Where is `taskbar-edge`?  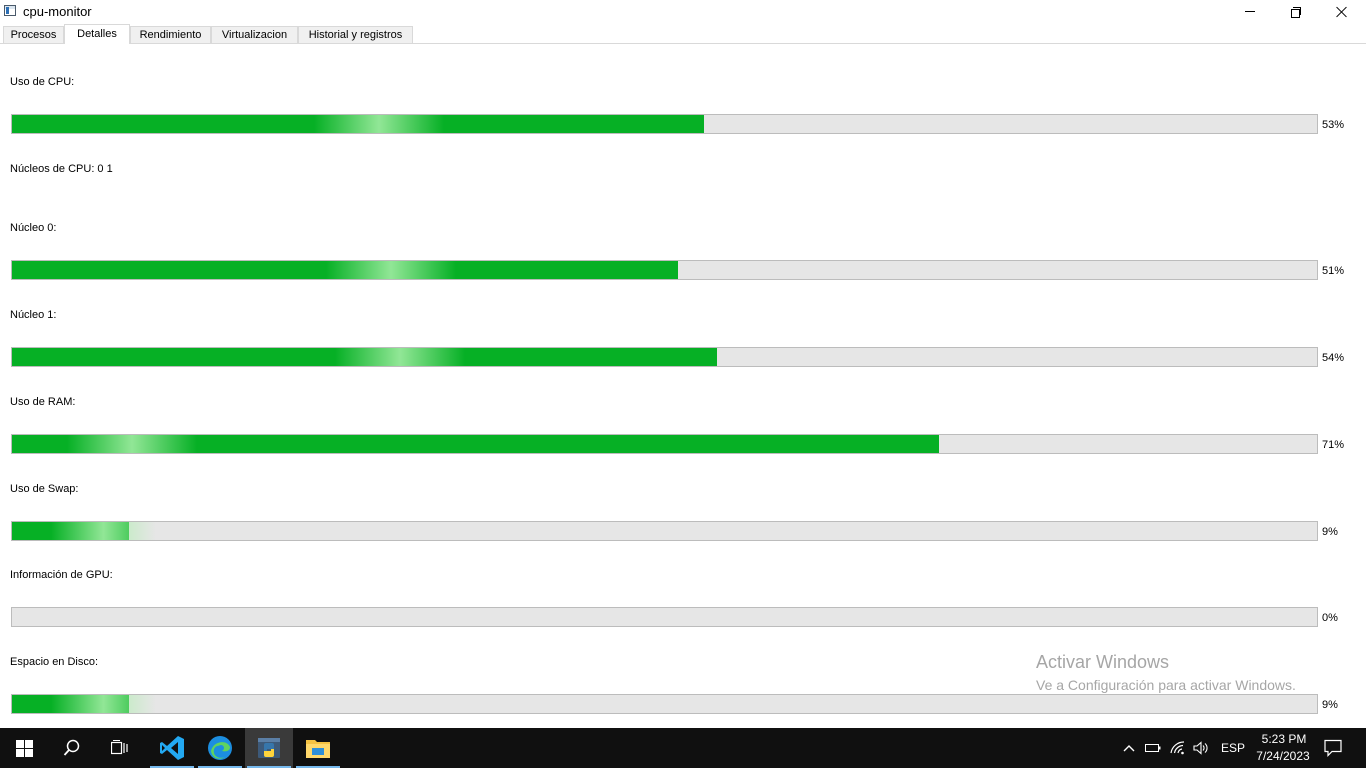 taskbar-edge is located at coordinates (220, 748).